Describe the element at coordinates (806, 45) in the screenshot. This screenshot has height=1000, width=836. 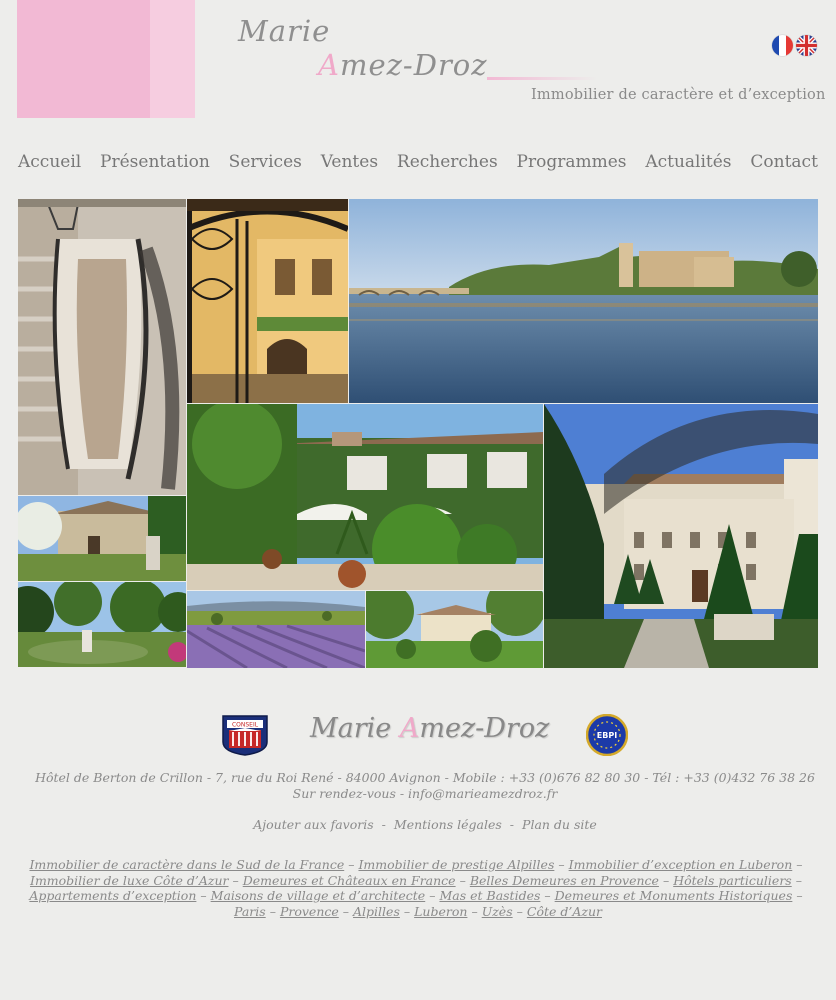
I see `flag-uk-icon` at that location.